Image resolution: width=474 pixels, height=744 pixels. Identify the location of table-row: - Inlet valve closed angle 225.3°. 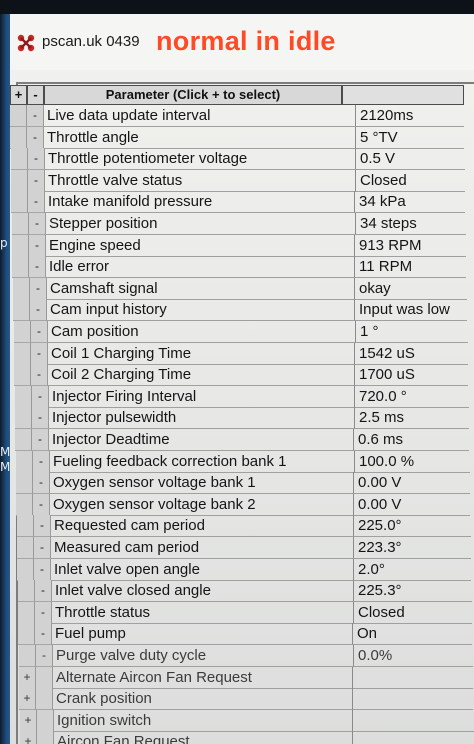
(245, 591).